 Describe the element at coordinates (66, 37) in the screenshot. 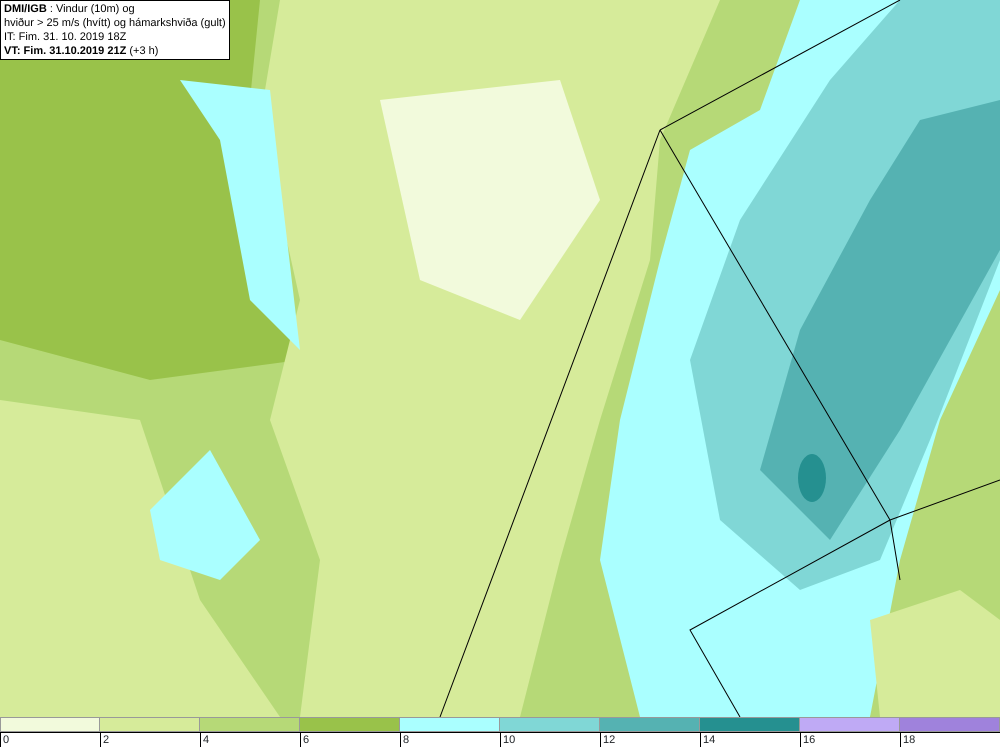

I see `title-line: IT: Fim. 31. 10. 2019 18Z` at that location.